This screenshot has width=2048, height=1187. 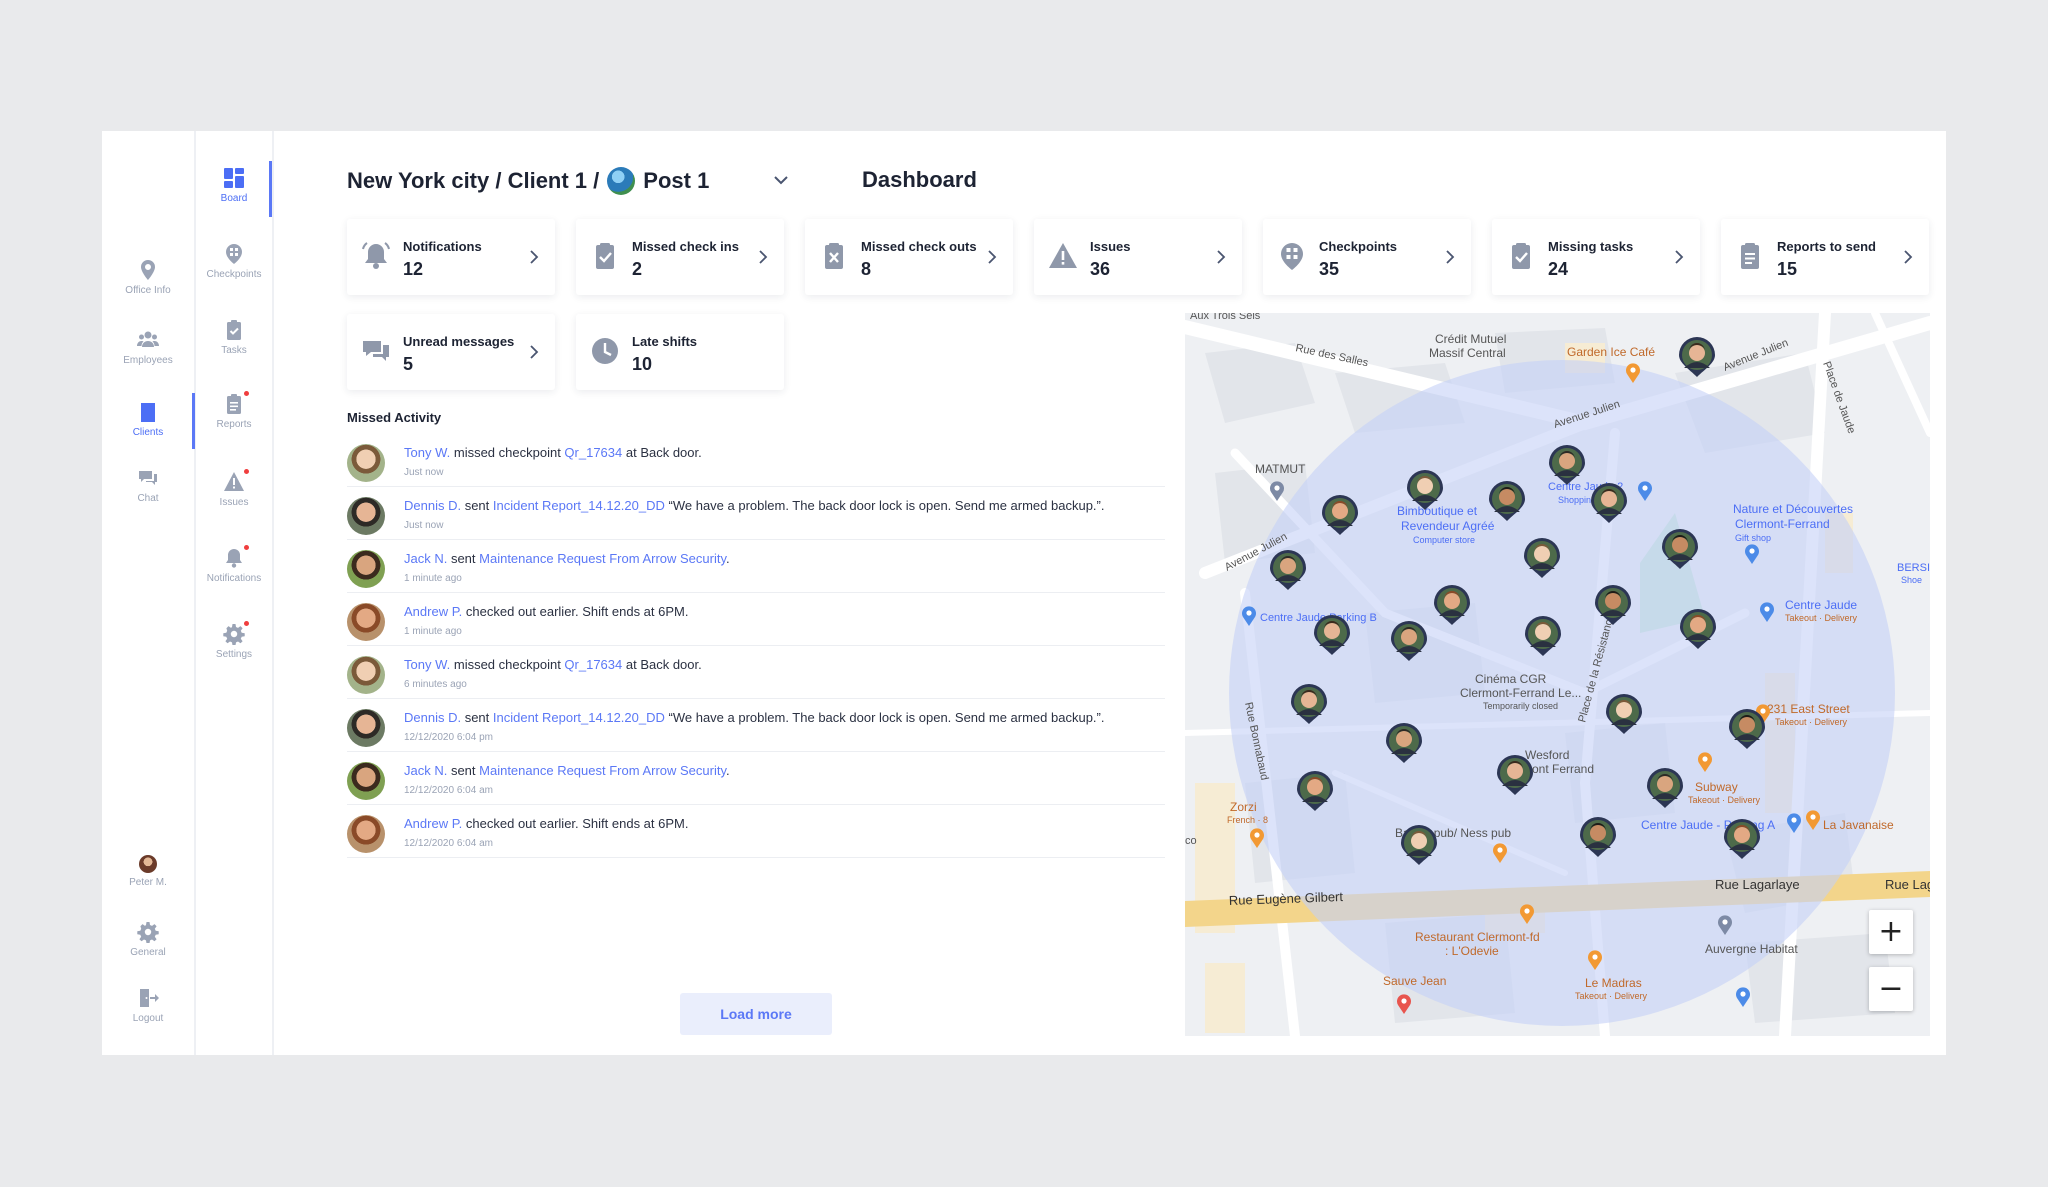 I want to click on map-label: Crédit Mutuel, so click(x=1470, y=339).